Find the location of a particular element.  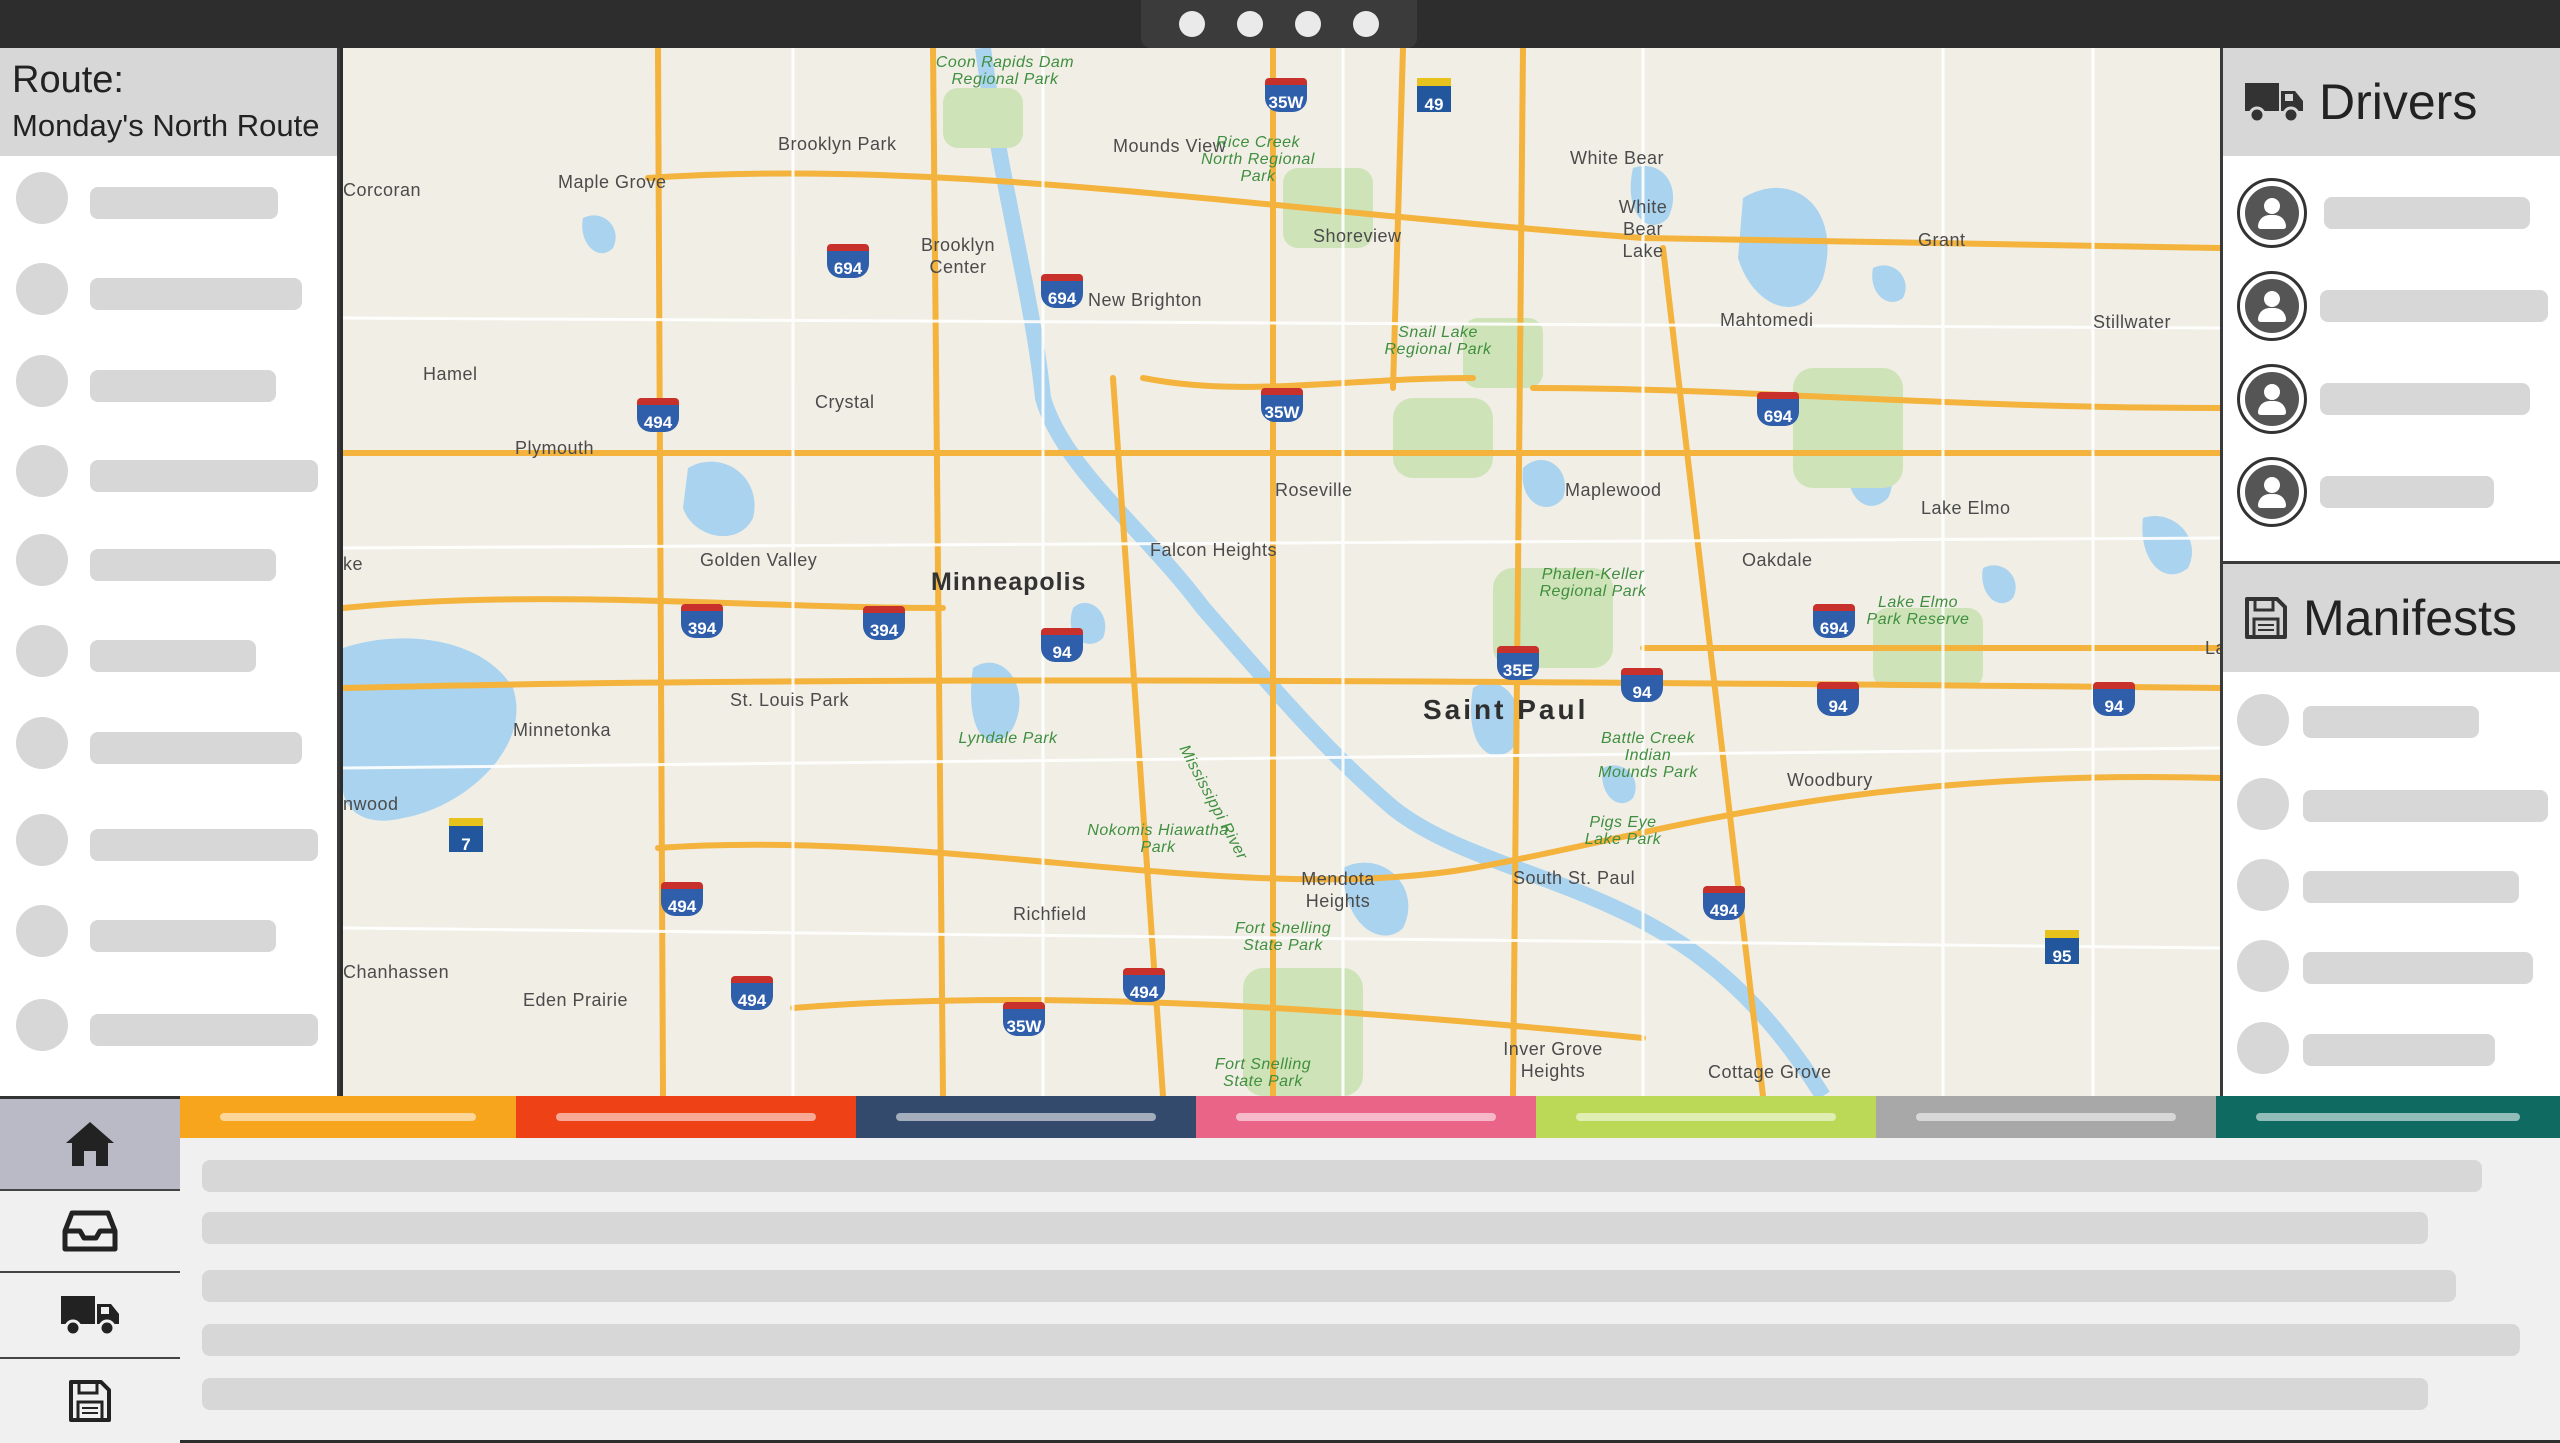

map-park-label: Lake Elmo Park Reserve is located at coordinates (1918, 611).